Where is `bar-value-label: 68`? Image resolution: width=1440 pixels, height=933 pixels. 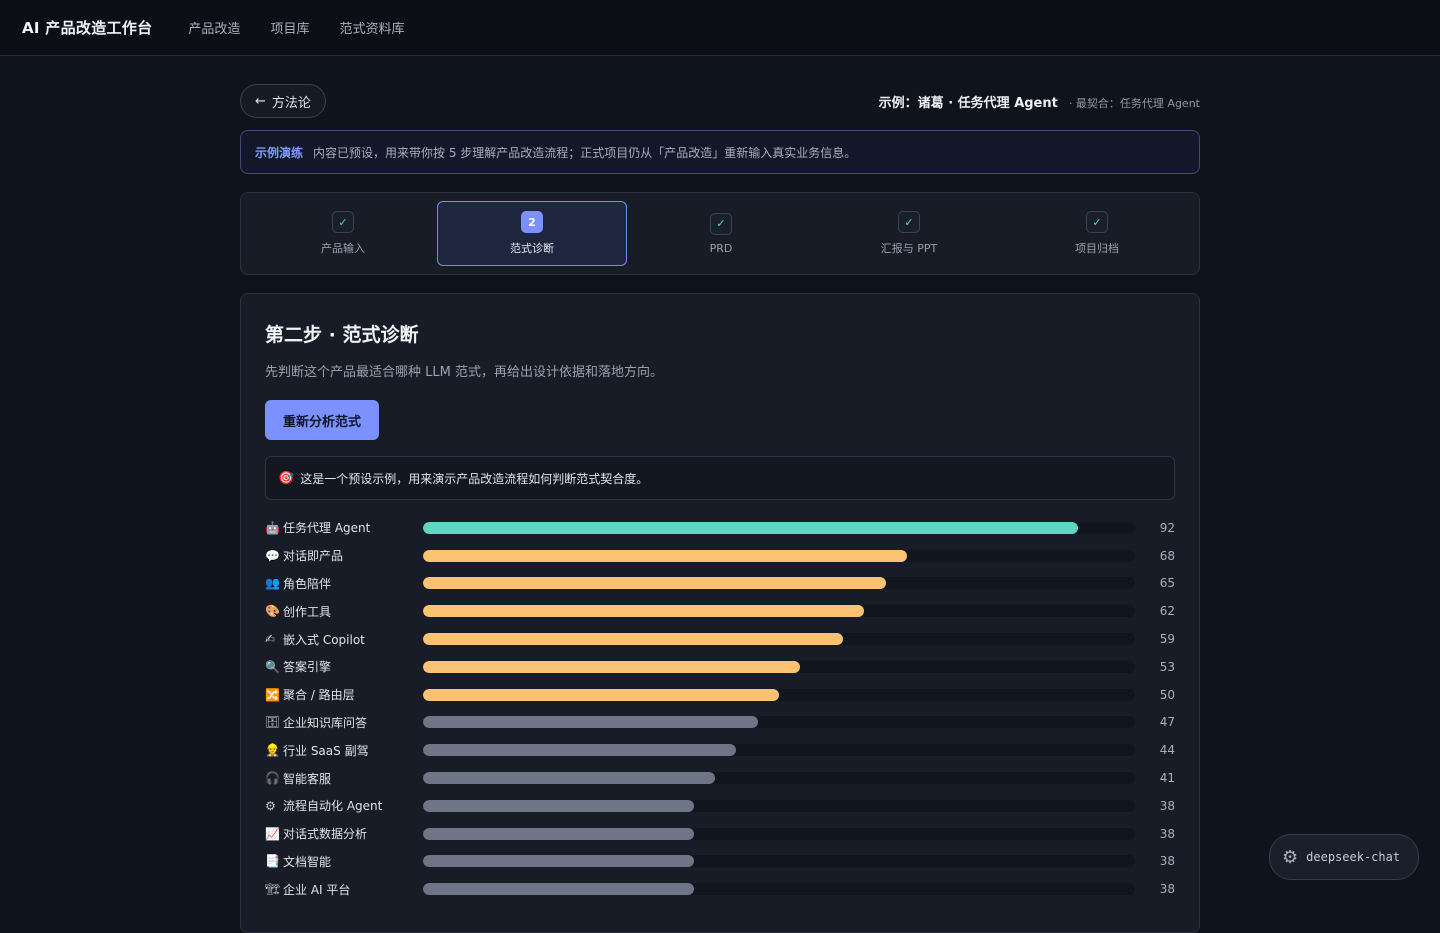 bar-value-label: 68 is located at coordinates (1167, 555).